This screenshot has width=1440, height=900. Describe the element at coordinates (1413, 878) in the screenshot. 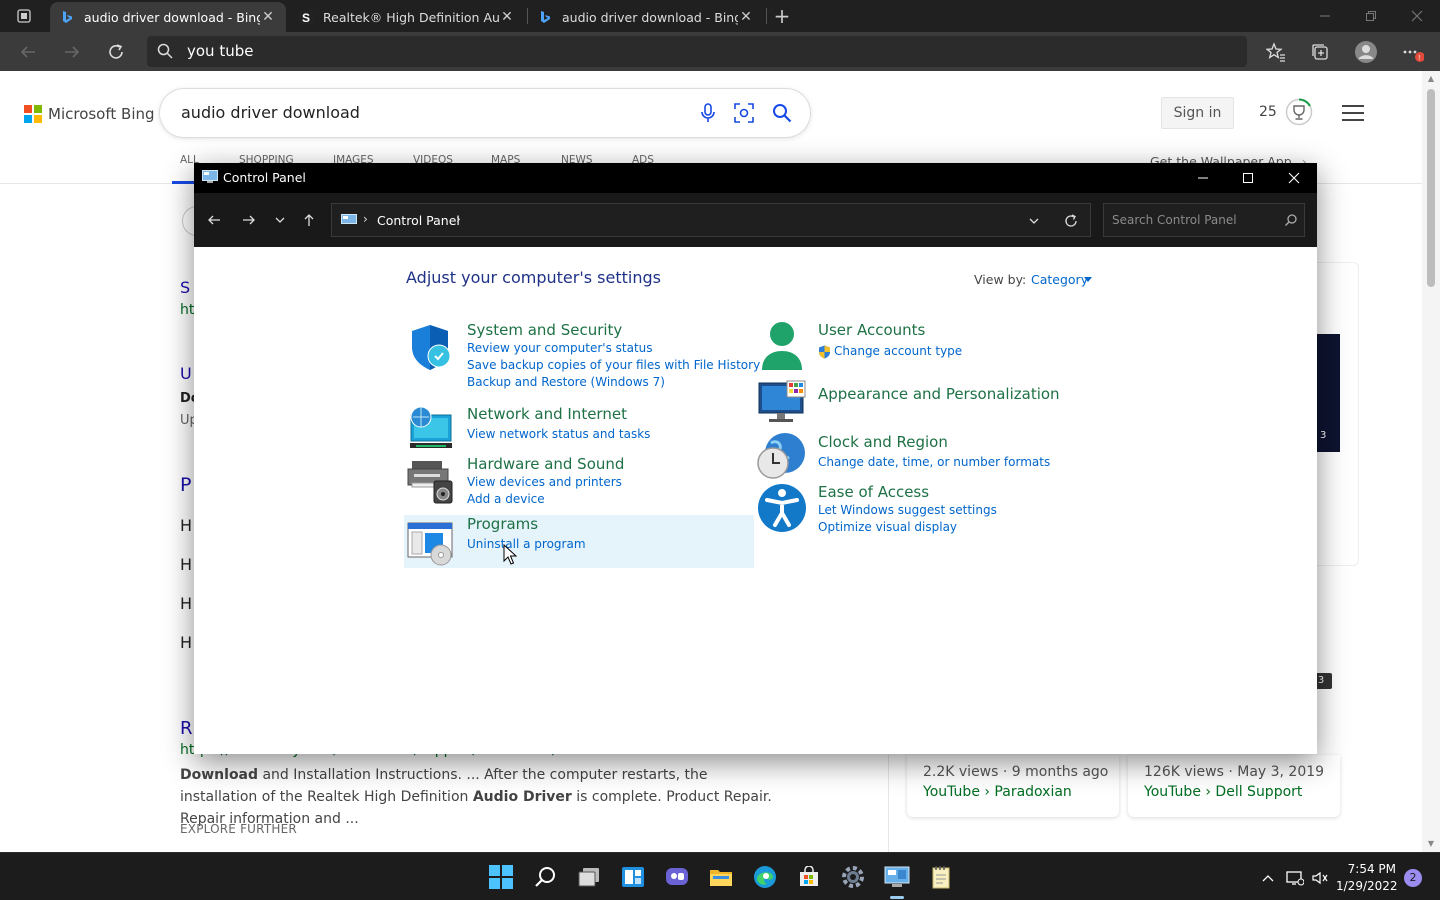

I see `notification-badge: 2` at that location.